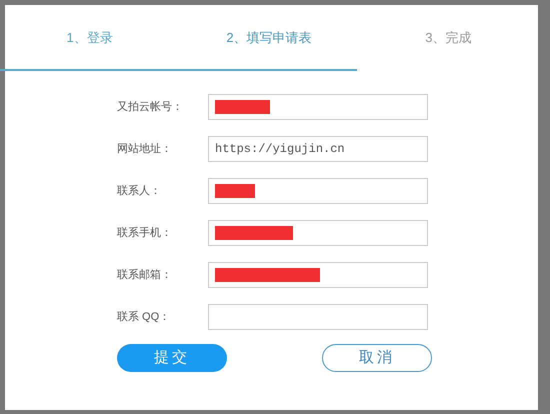 This screenshot has height=414, width=550. Describe the element at coordinates (377, 358) in the screenshot. I see `cancel-button: 取消` at that location.